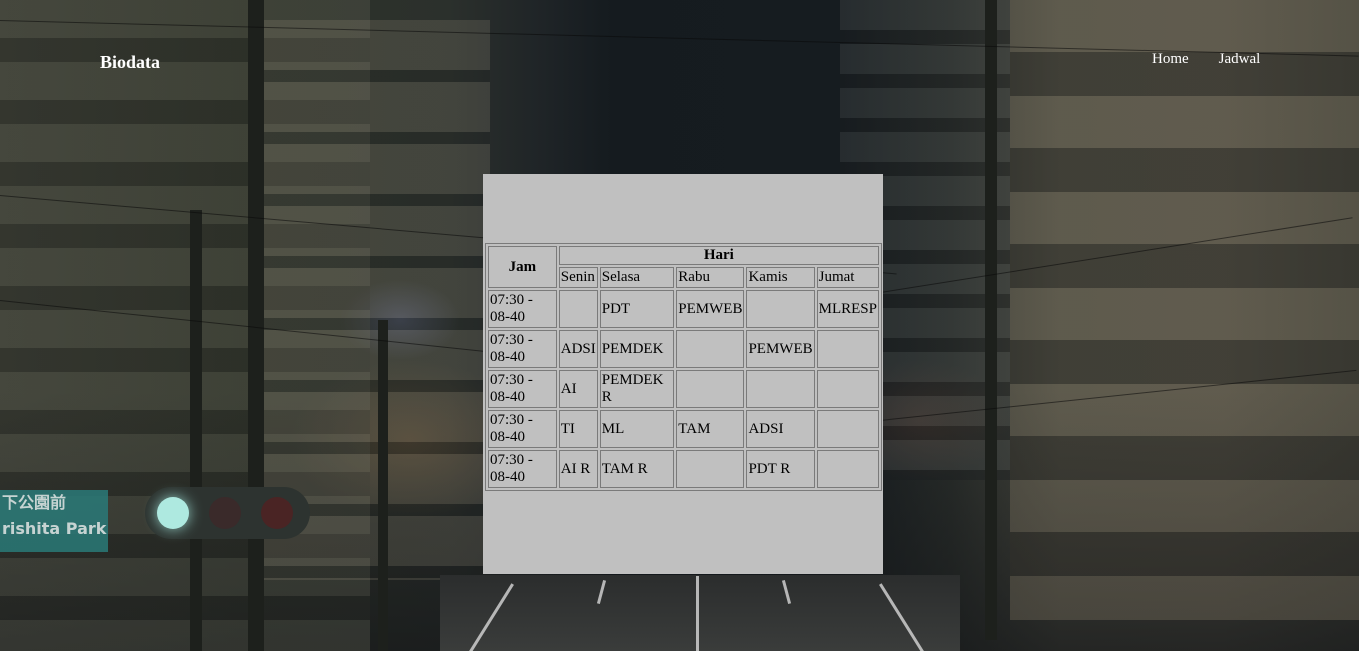 This screenshot has width=1359, height=651. Describe the element at coordinates (780, 469) in the screenshot. I see `class-cell: PDT R` at that location.